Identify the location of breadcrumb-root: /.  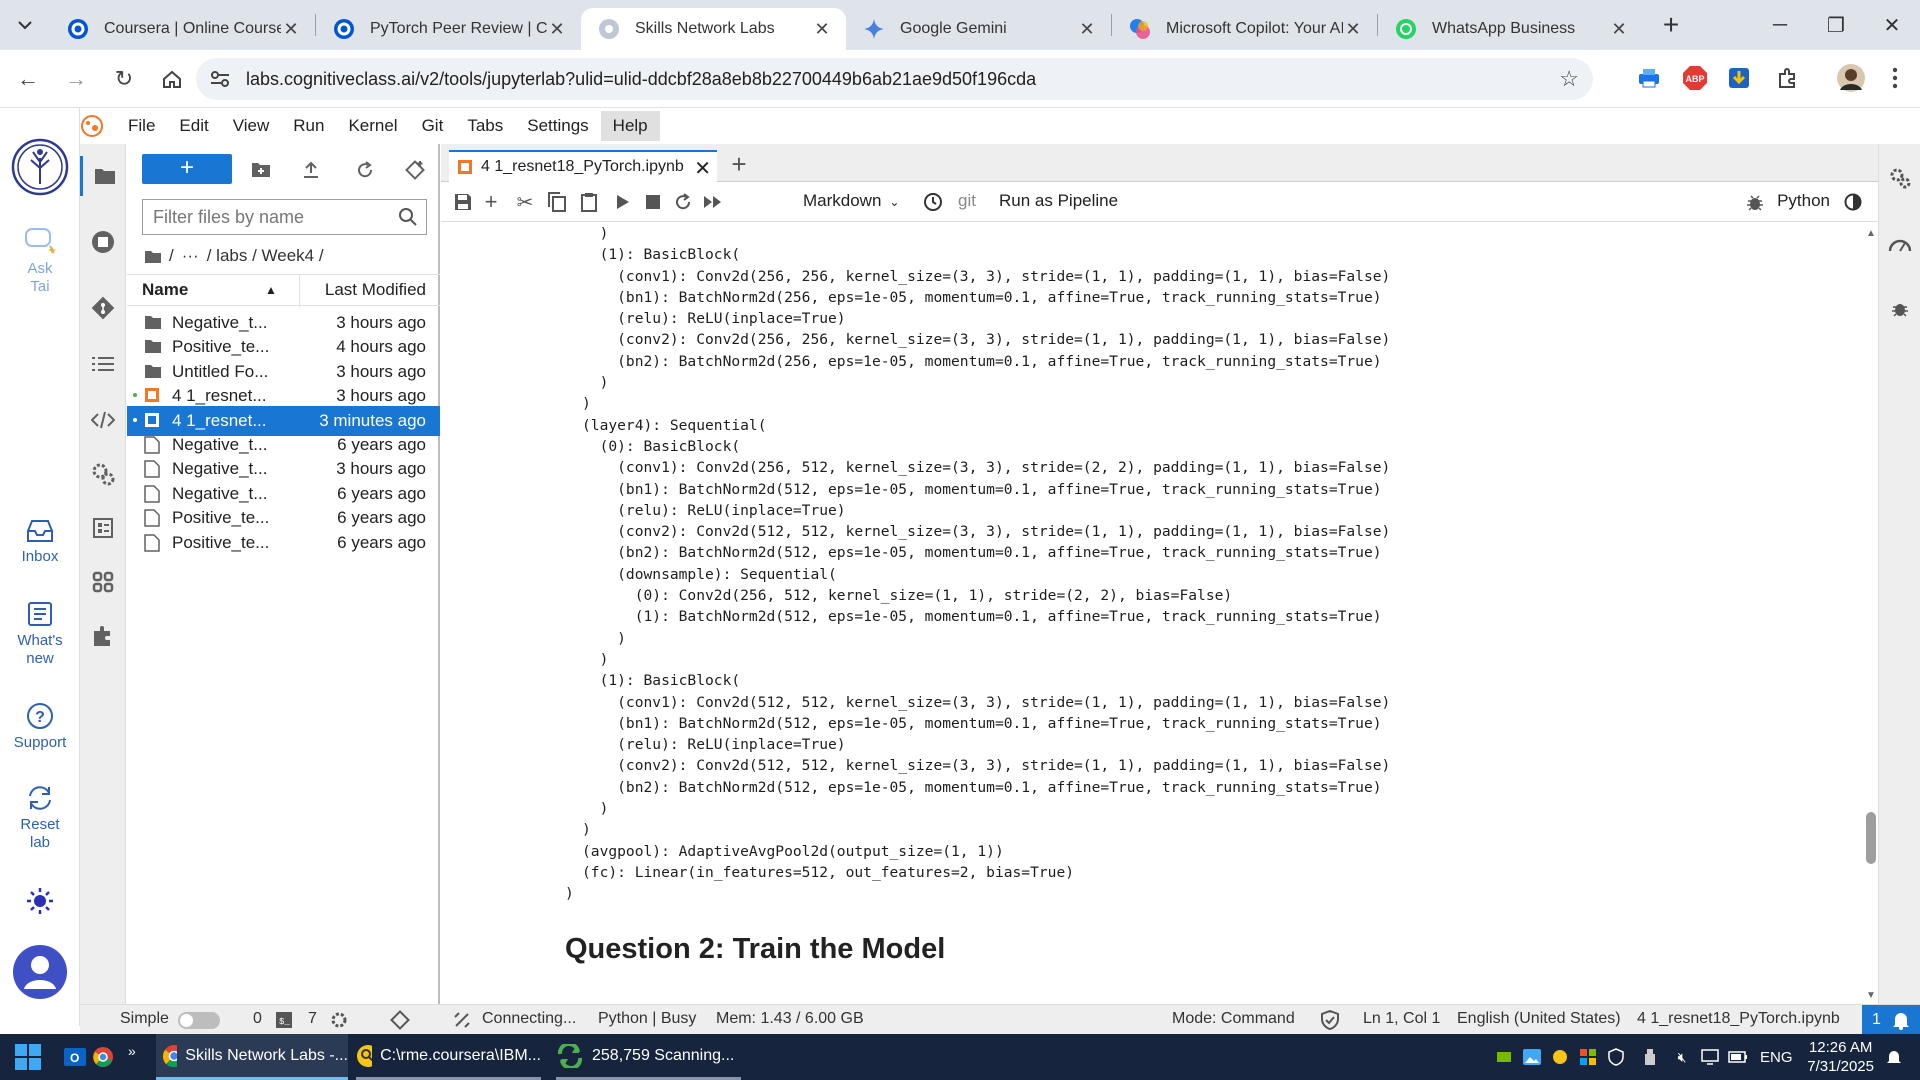
(171, 256).